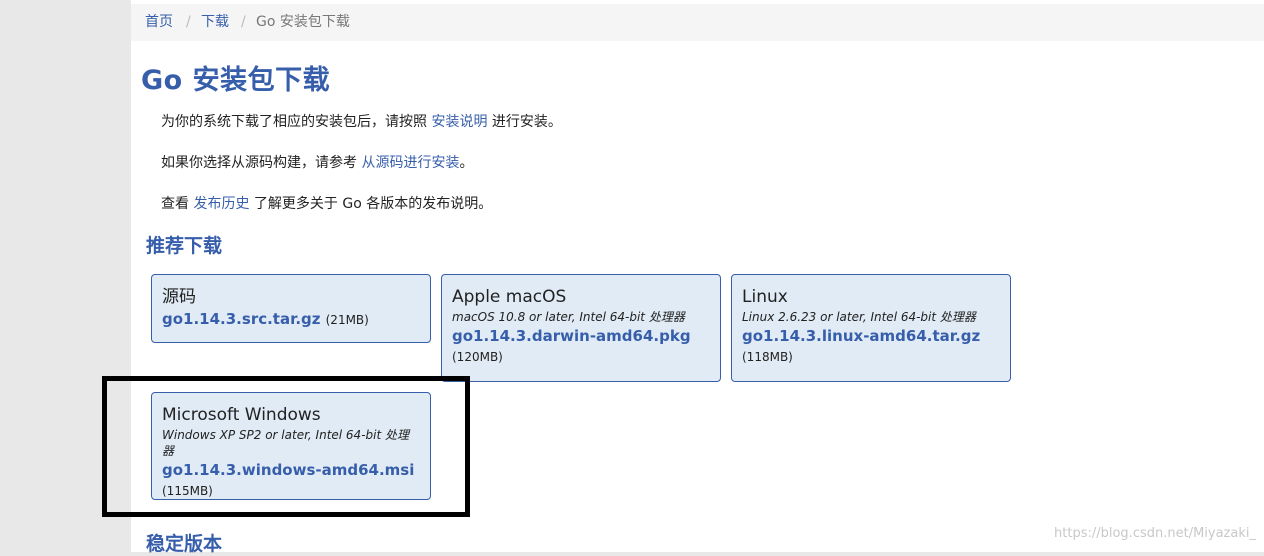 Image resolution: width=1264 pixels, height=556 pixels. What do you see at coordinates (697, 22) in the screenshot?
I see `breadcrumb: 首页 / 下载 / Go 安装包下载` at bounding box center [697, 22].